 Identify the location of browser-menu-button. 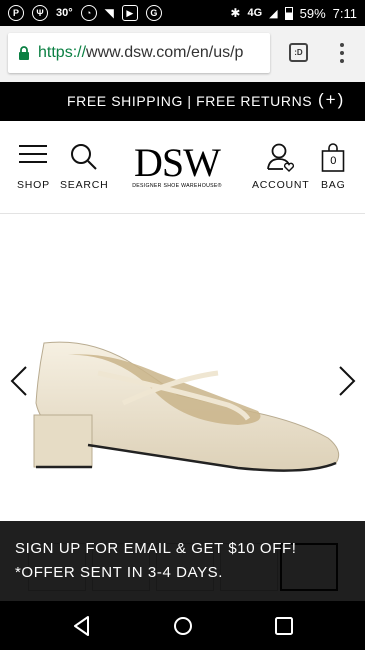
(342, 53).